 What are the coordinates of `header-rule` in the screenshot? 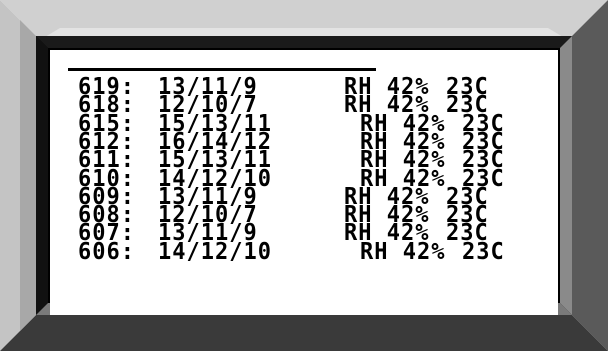 It's located at (222, 69).